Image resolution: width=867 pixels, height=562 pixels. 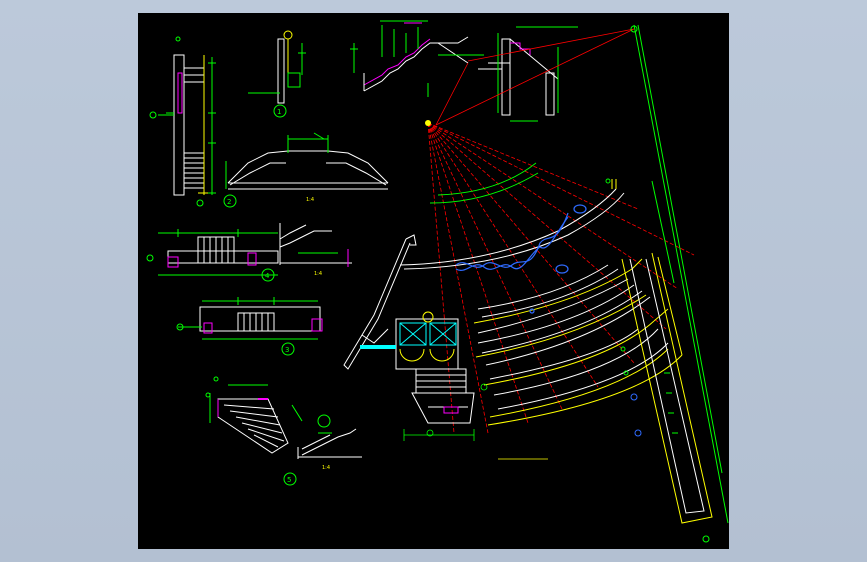 I want to click on terrace-outlines, so click(x=578, y=341).